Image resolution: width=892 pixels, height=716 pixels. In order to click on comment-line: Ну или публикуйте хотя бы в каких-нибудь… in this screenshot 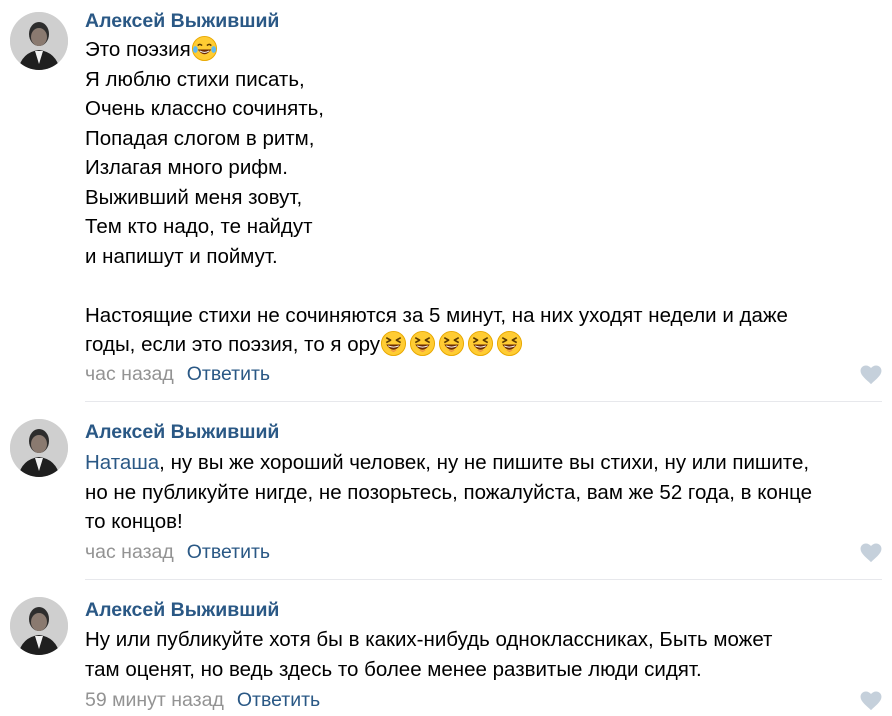, I will do `click(429, 639)`.